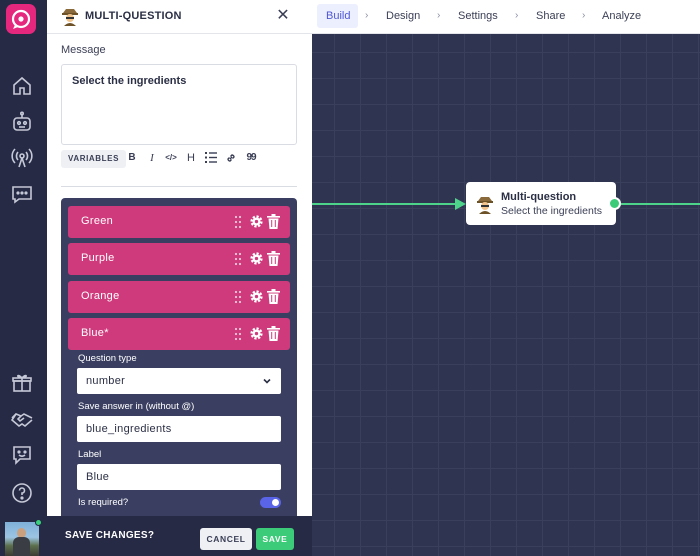 Image resolution: width=700 pixels, height=556 pixels. I want to click on is-required-label: Is required?, so click(103, 502).